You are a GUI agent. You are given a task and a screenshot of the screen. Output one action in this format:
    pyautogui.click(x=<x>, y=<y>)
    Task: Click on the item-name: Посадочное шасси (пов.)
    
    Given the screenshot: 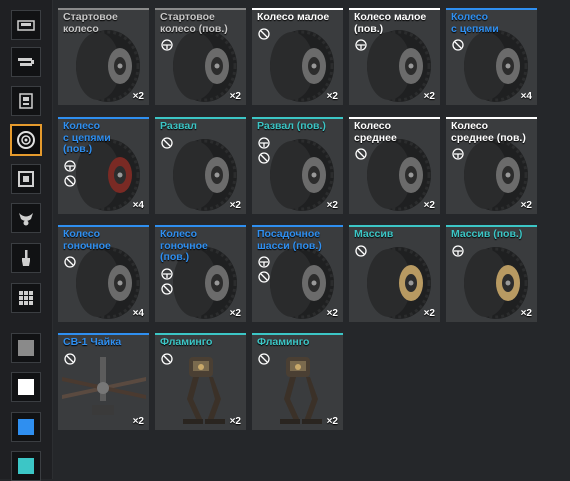 What is the action you would take?
    pyautogui.click(x=289, y=240)
    